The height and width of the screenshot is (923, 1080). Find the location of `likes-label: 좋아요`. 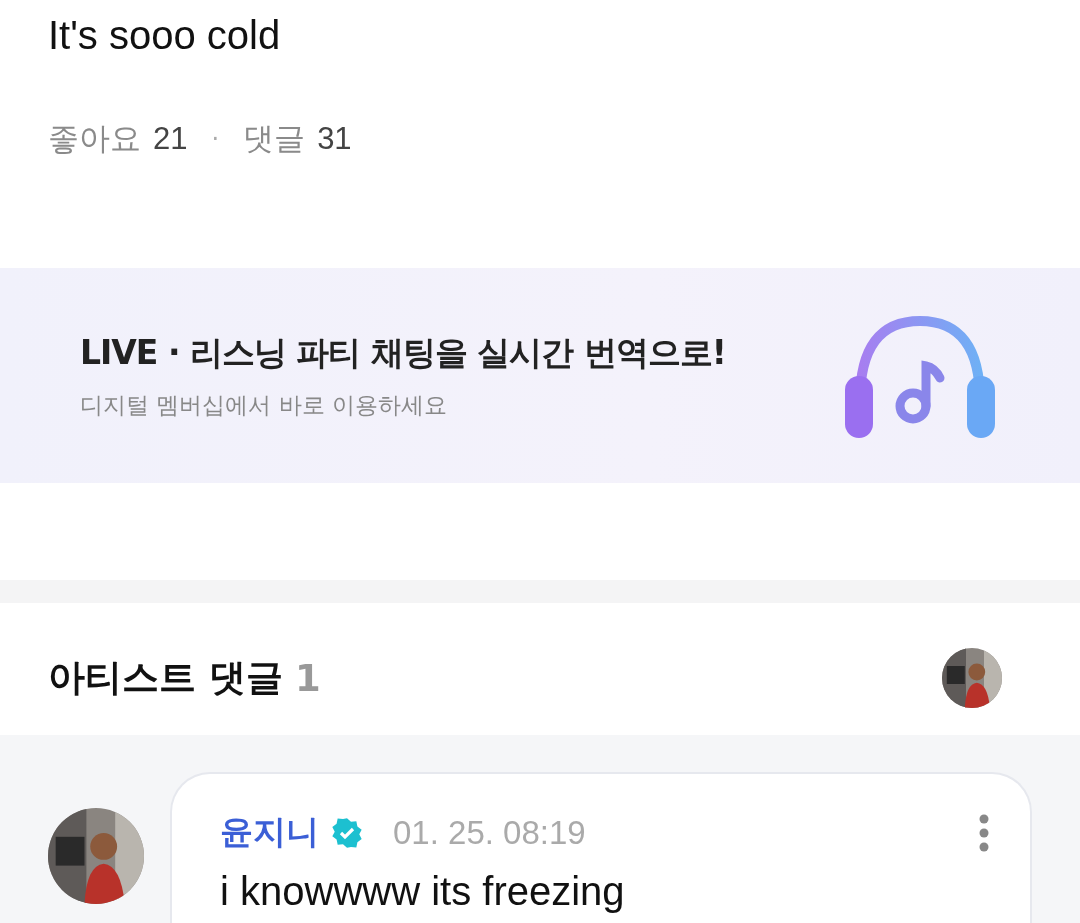

likes-label: 좋아요 is located at coordinates (94, 138).